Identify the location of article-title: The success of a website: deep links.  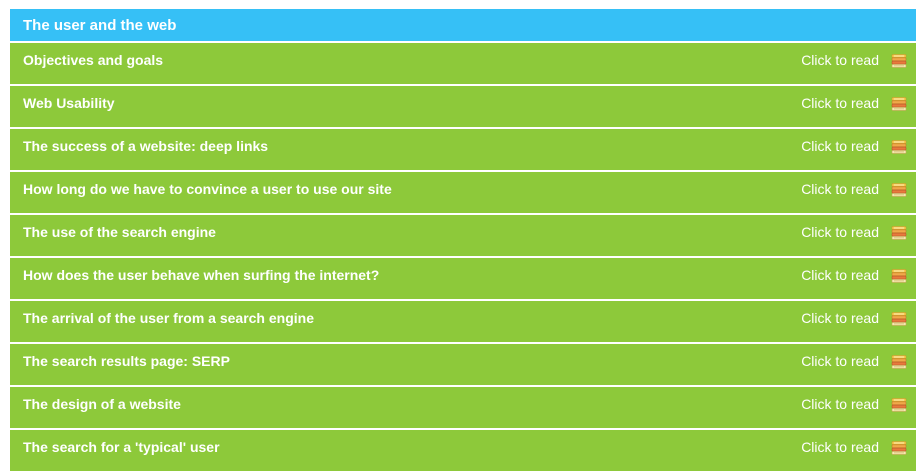
(405, 141).